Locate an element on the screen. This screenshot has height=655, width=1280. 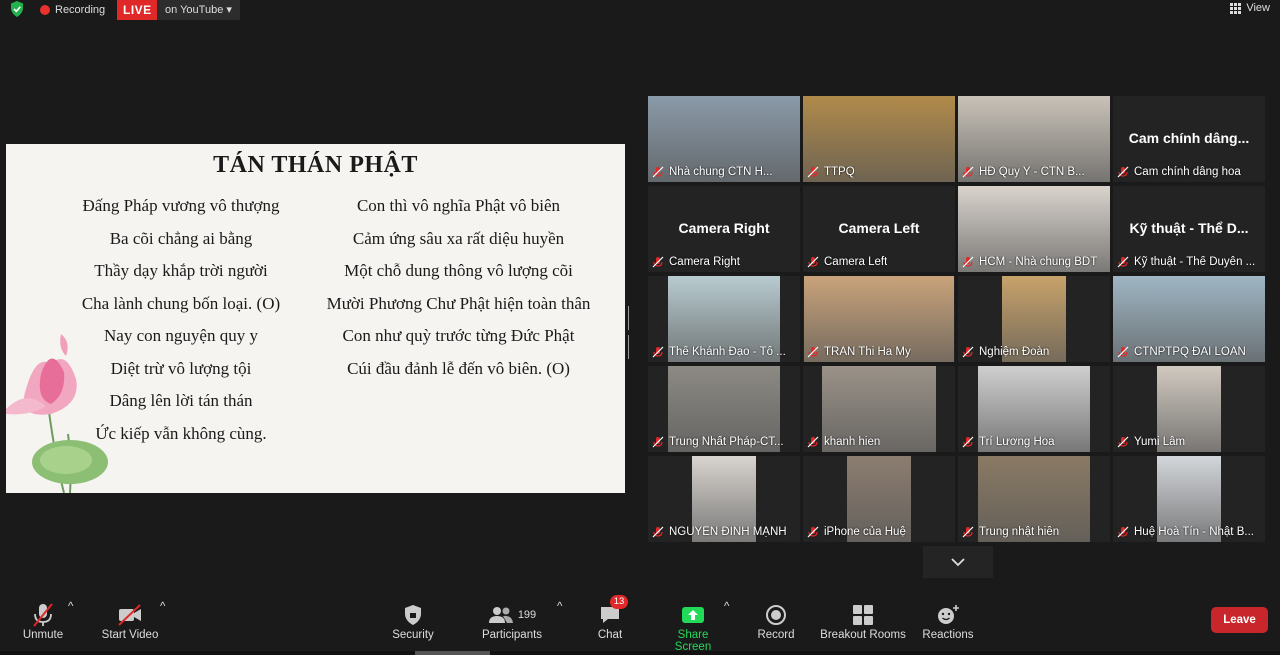
participant-tile: iPhone của Huệ is located at coordinates (879, 499).